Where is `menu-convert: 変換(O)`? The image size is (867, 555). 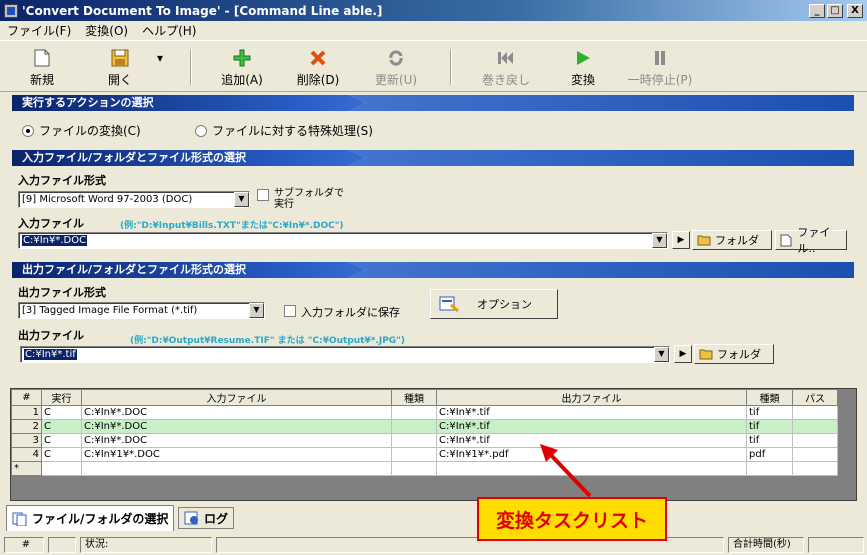 menu-convert: 変換(O) is located at coordinates (106, 30).